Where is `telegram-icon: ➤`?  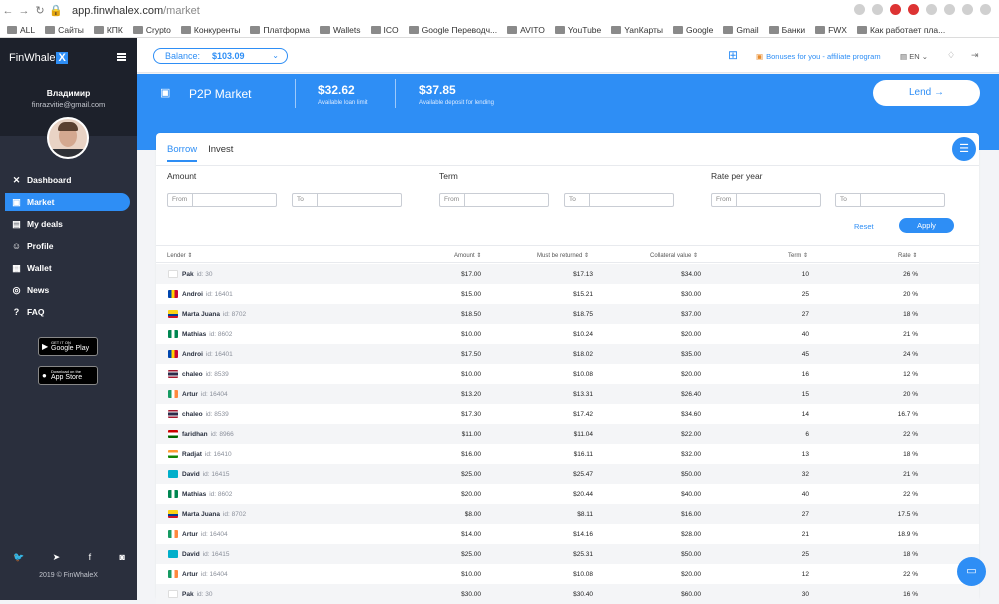
telegram-icon: ➤ is located at coordinates (57, 557).